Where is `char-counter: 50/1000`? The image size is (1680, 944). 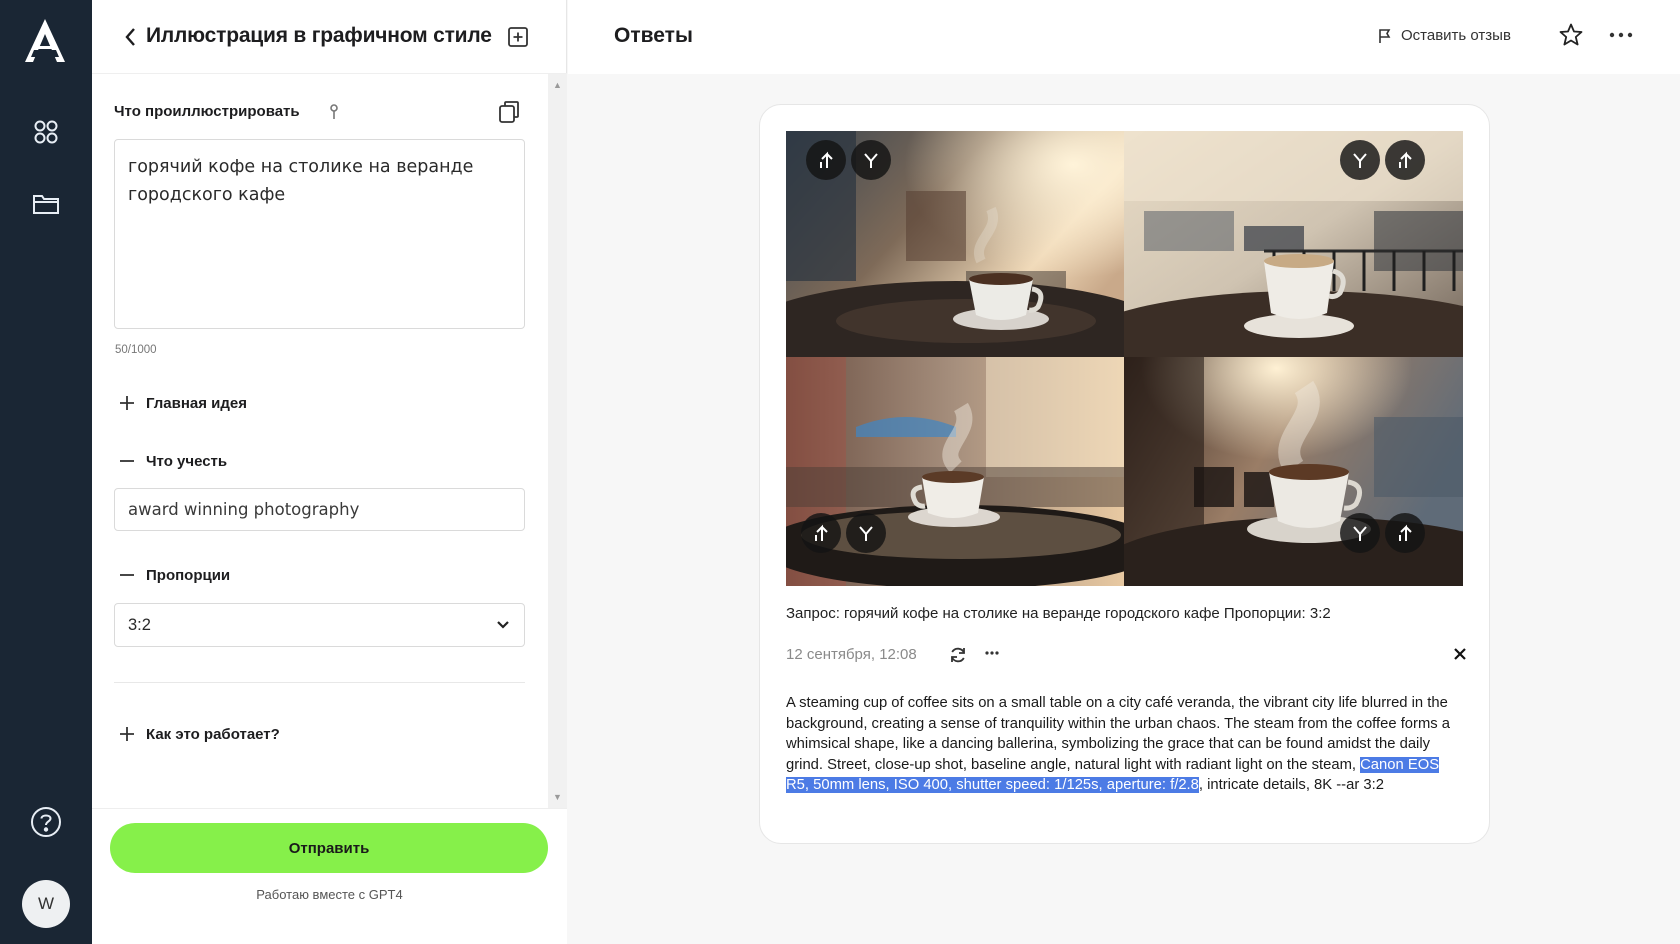 char-counter: 50/1000 is located at coordinates (136, 350).